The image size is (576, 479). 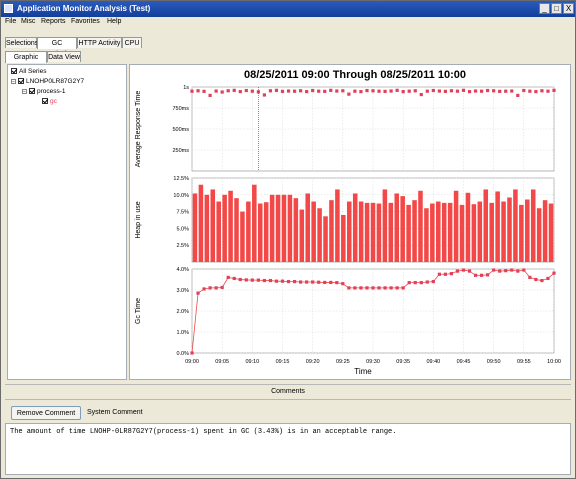 I want to click on tab-selections: Selections, so click(x=21, y=42).